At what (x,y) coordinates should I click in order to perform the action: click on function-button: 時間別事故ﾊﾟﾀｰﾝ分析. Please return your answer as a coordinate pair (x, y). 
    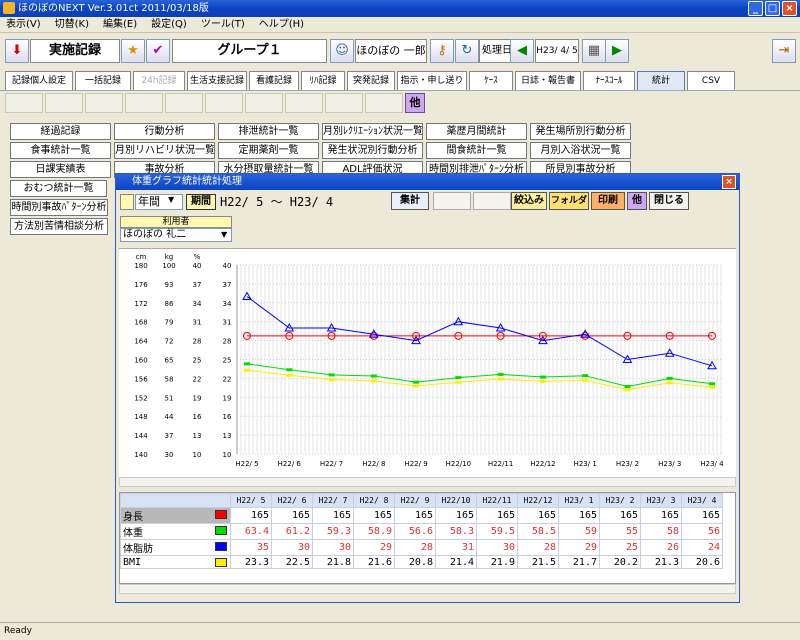
    Looking at the image, I should click on (59, 207).